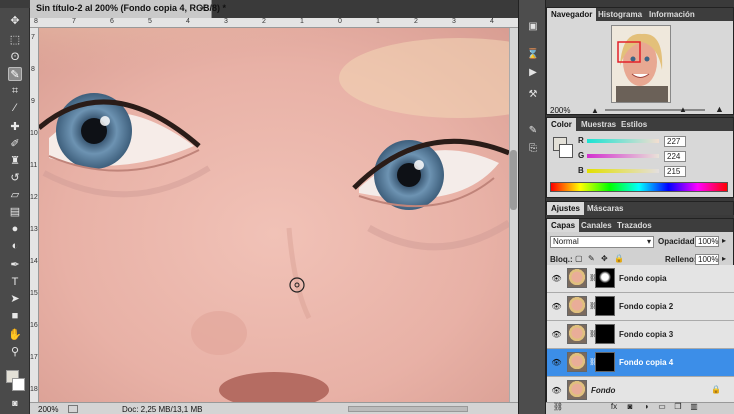 This screenshot has height=414, width=734. Describe the element at coordinates (533, 95) in the screenshot. I see `tool-presets-icon: ⚒` at that location.